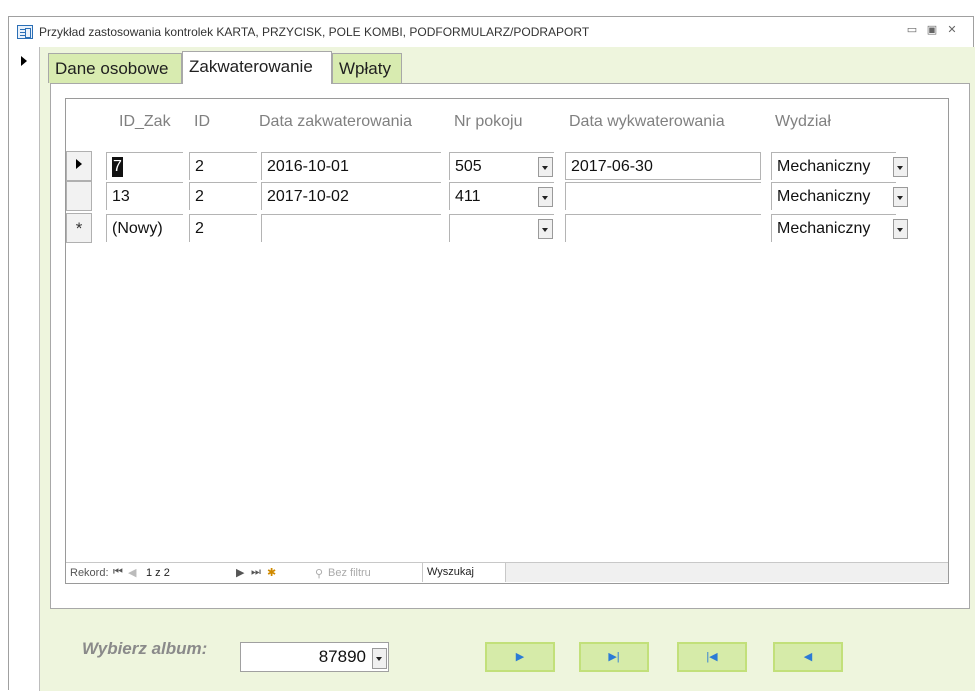  What do you see at coordinates (663, 166) in the screenshot?
I see `cell-data-wykwaterowania: 2017-06-30` at bounding box center [663, 166].